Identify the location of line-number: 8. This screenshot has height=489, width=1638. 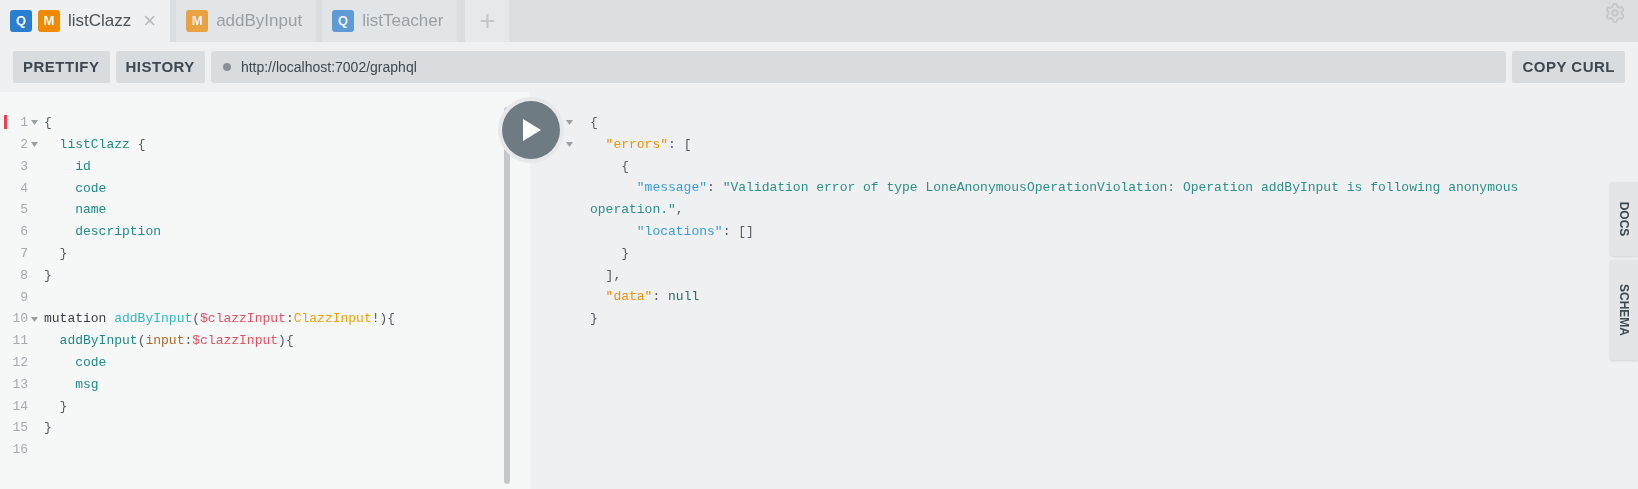
(23, 275).